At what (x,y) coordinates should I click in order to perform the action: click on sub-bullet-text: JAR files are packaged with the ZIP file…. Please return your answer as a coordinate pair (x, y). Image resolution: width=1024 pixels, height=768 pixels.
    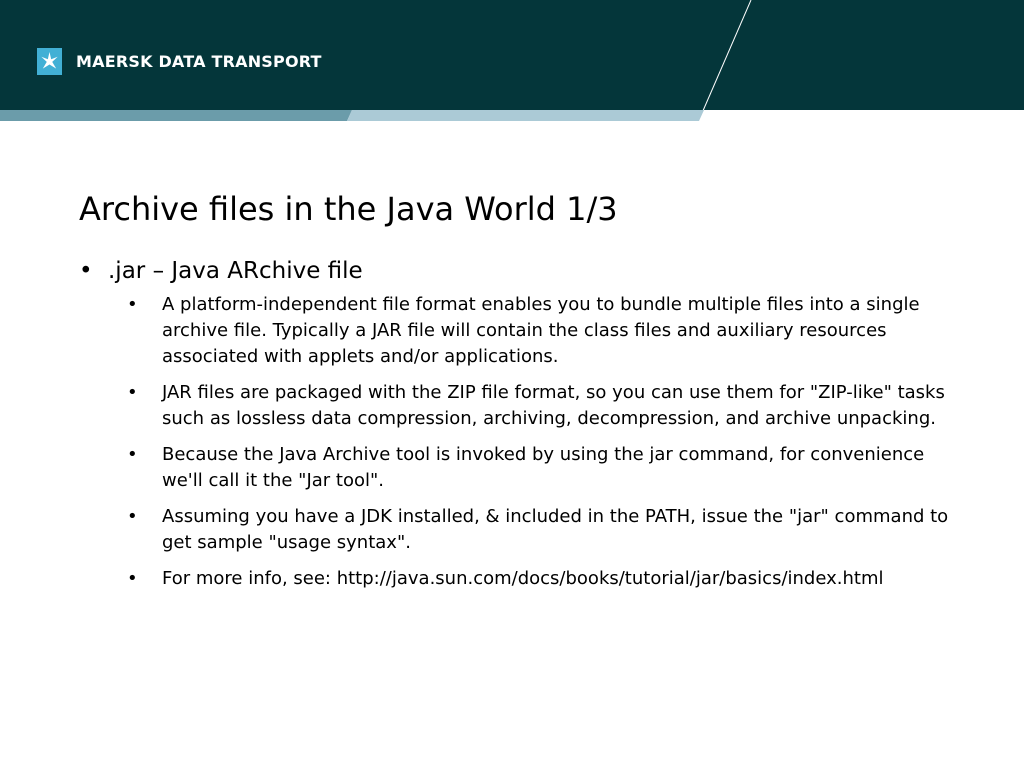
    Looking at the image, I should click on (553, 405).